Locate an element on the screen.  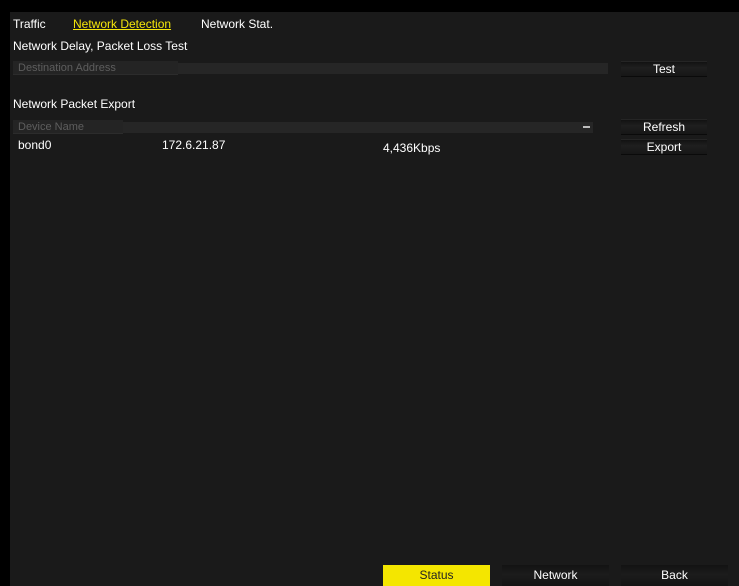
tab-bar: Traffic Network Detection Network Stat. is located at coordinates (374, 23).